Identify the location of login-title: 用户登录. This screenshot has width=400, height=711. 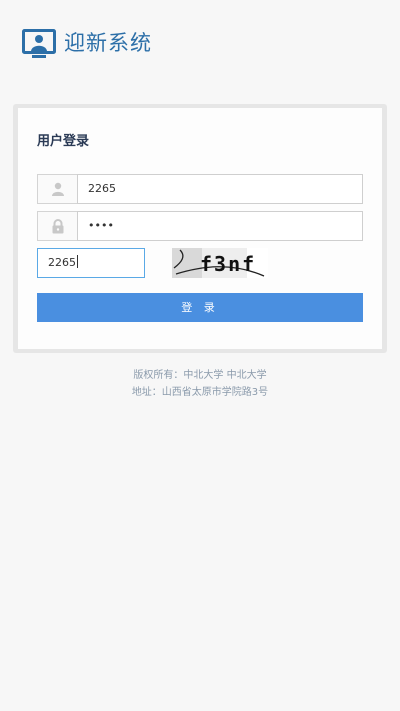
(63, 141).